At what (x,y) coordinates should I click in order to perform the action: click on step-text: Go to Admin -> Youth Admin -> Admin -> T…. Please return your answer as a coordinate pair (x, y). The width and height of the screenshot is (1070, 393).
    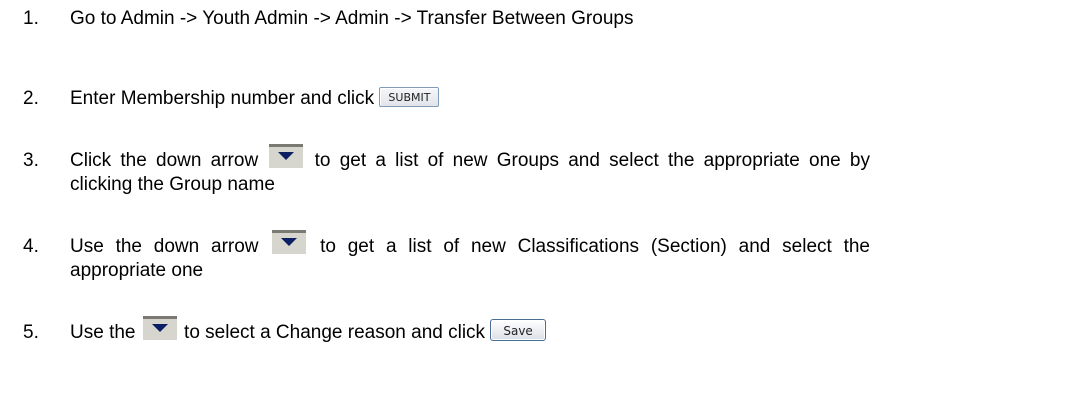
    Looking at the image, I should click on (470, 19).